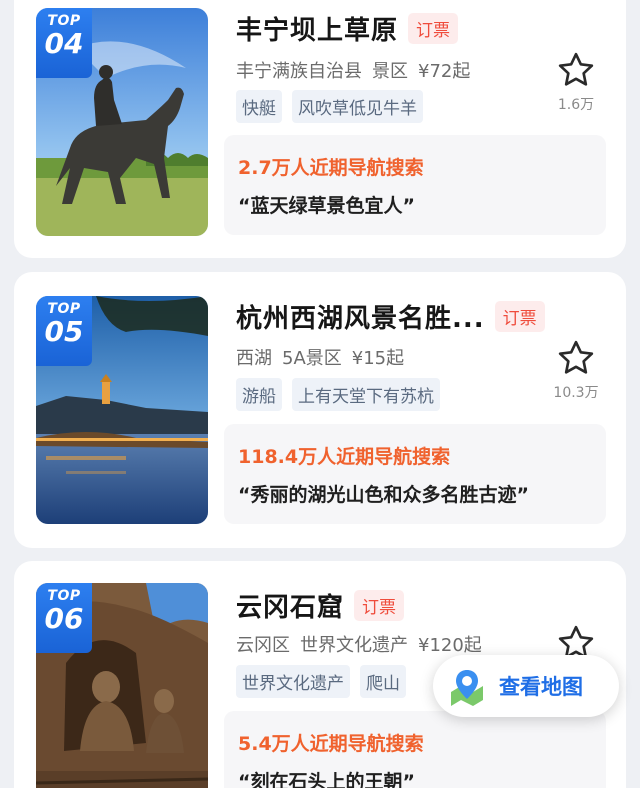  Describe the element at coordinates (259, 106) in the screenshot. I see `tag: 快艇` at that location.